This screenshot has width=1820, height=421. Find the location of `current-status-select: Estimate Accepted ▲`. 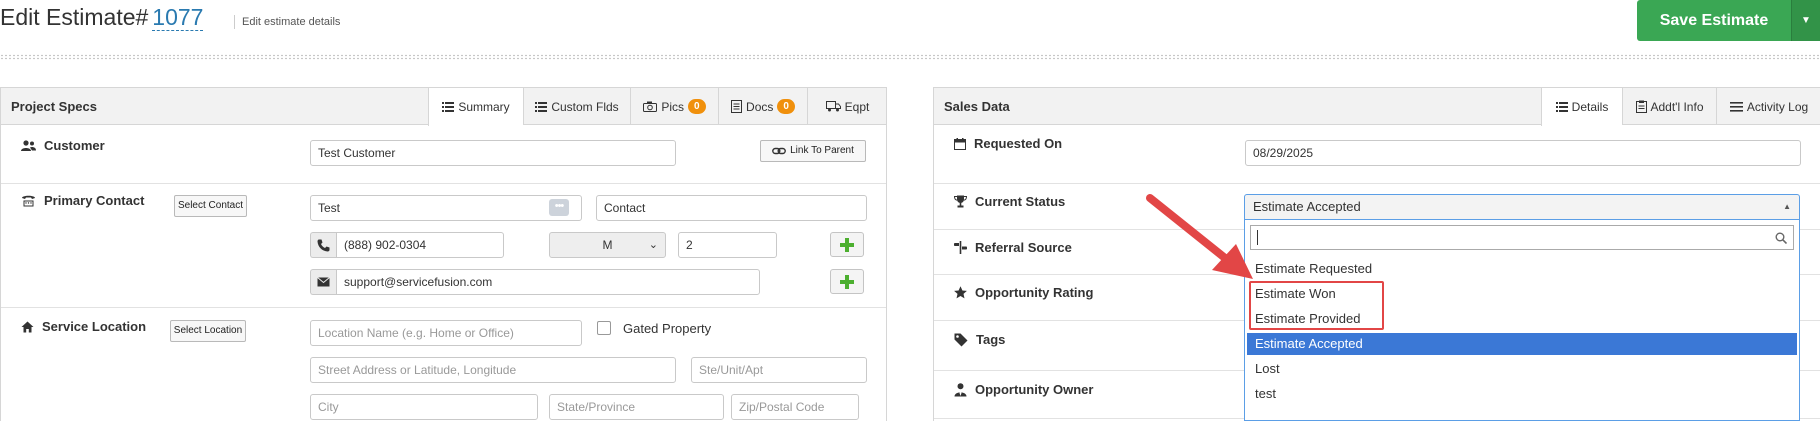

current-status-select: Estimate Accepted ▲ is located at coordinates (1522, 207).